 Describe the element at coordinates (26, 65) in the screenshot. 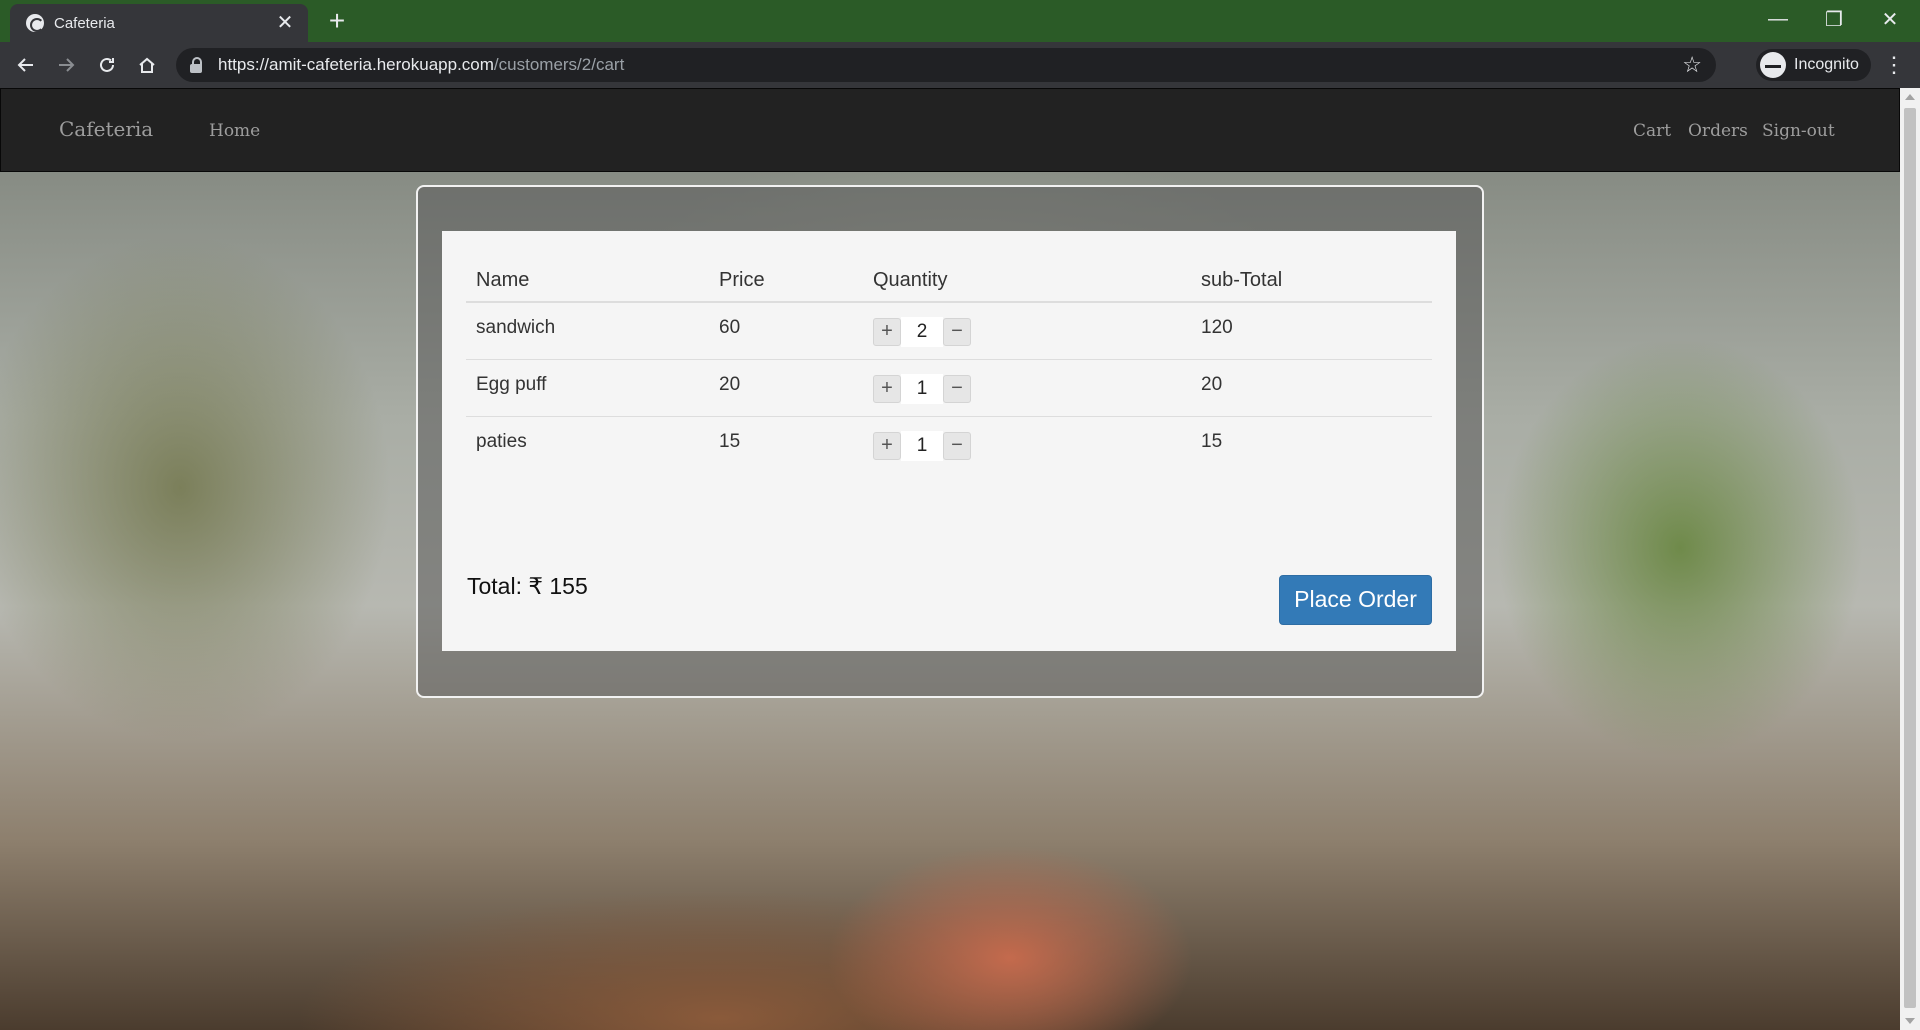

I see `back-icon` at that location.